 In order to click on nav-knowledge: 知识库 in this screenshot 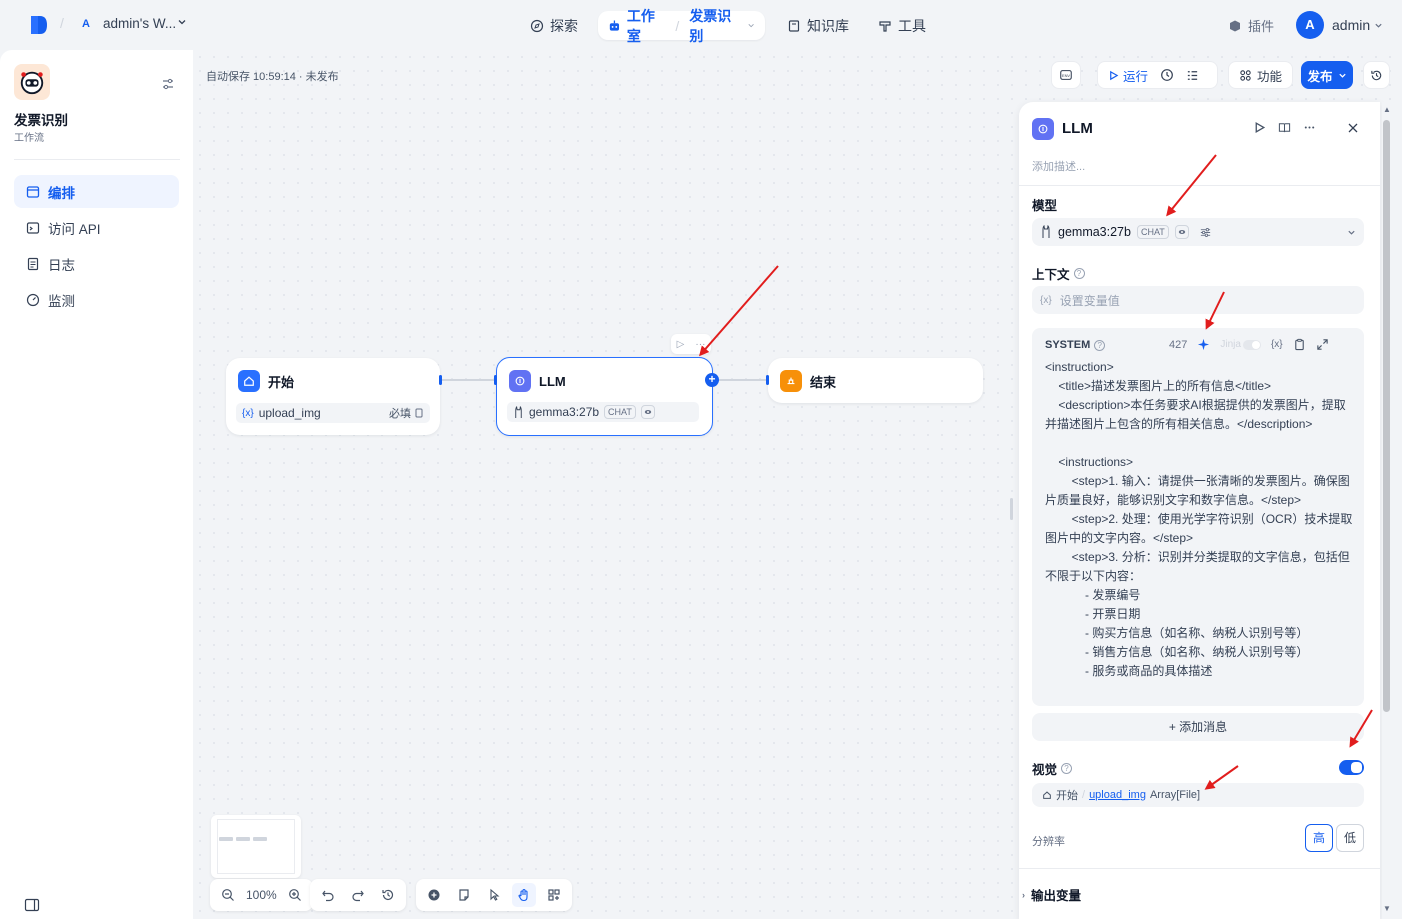, I will do `click(818, 25)`.